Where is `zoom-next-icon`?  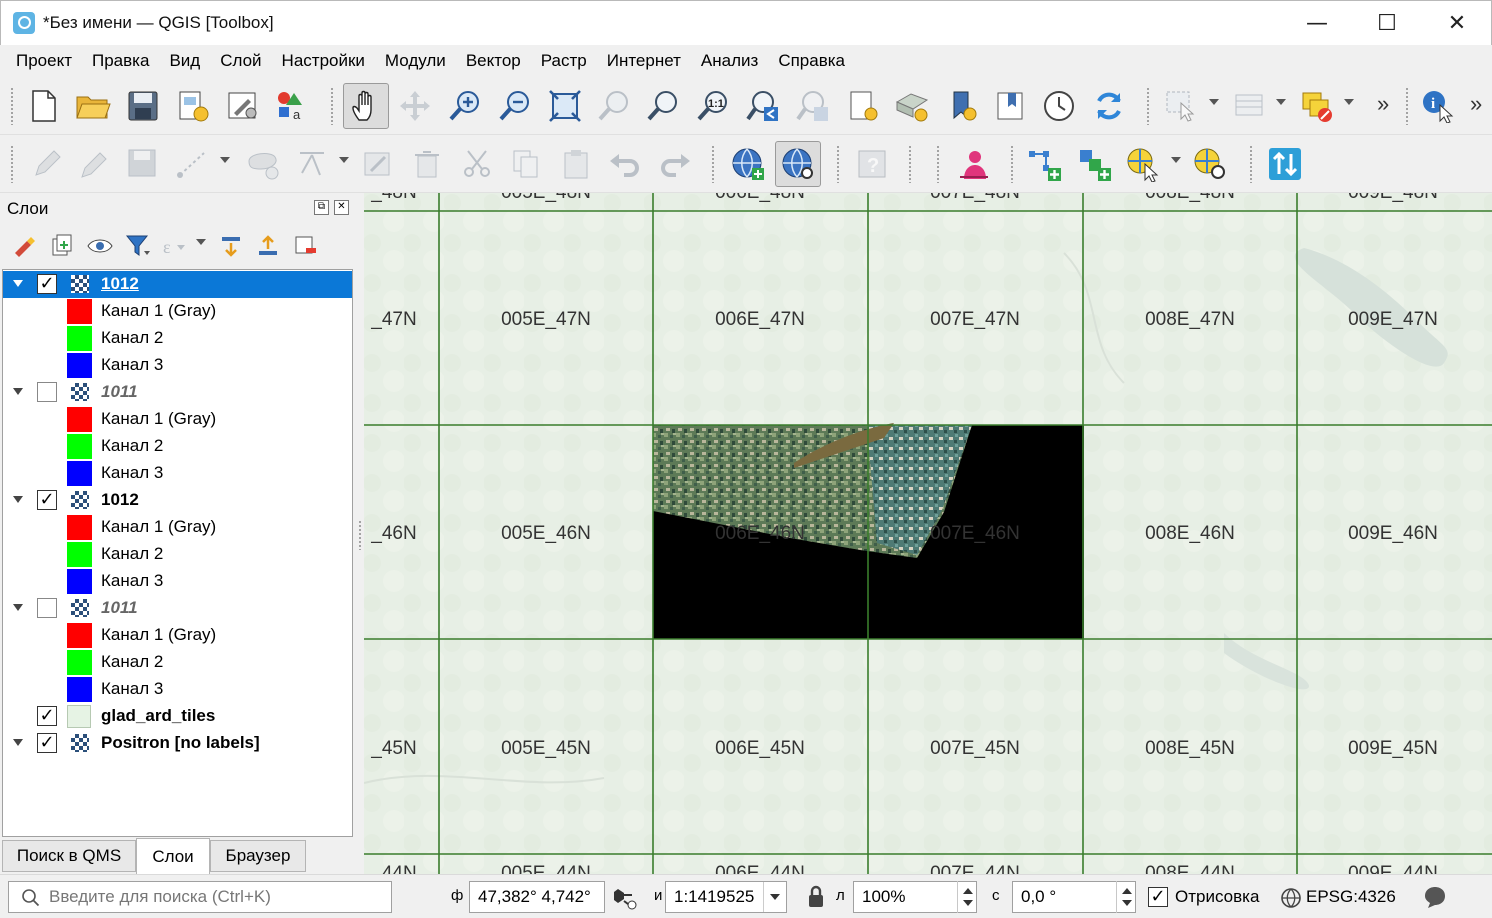 zoom-next-icon is located at coordinates (813, 106).